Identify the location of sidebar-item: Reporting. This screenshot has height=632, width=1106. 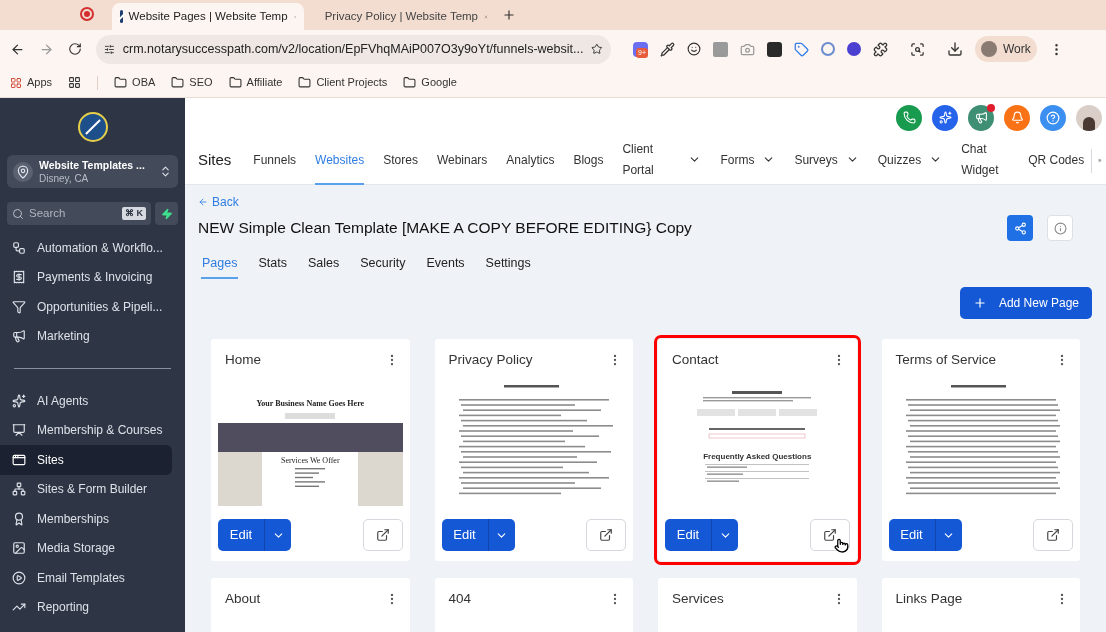
(86, 607).